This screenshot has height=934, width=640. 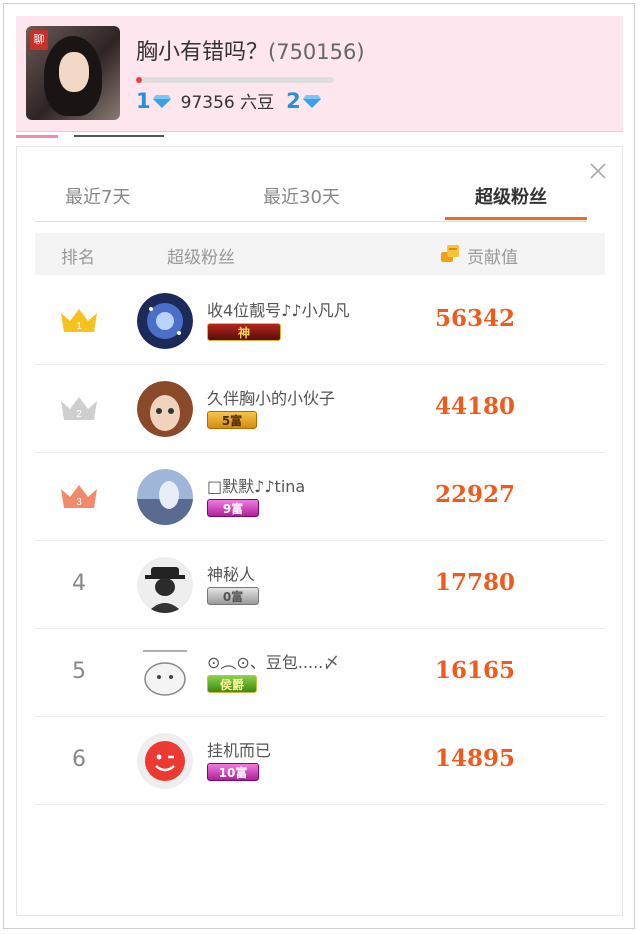 What do you see at coordinates (256, 485) in the screenshot?
I see `fan-name: □默默♪♪tina` at bounding box center [256, 485].